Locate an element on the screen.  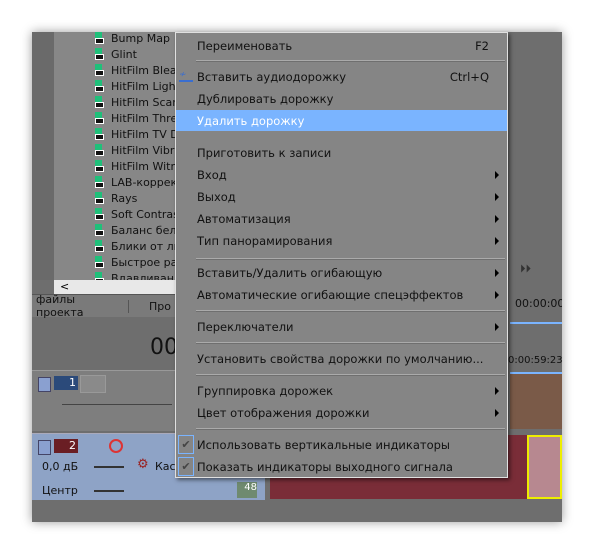
plugin-item: LAB-коррекц is located at coordinates (138, 182).